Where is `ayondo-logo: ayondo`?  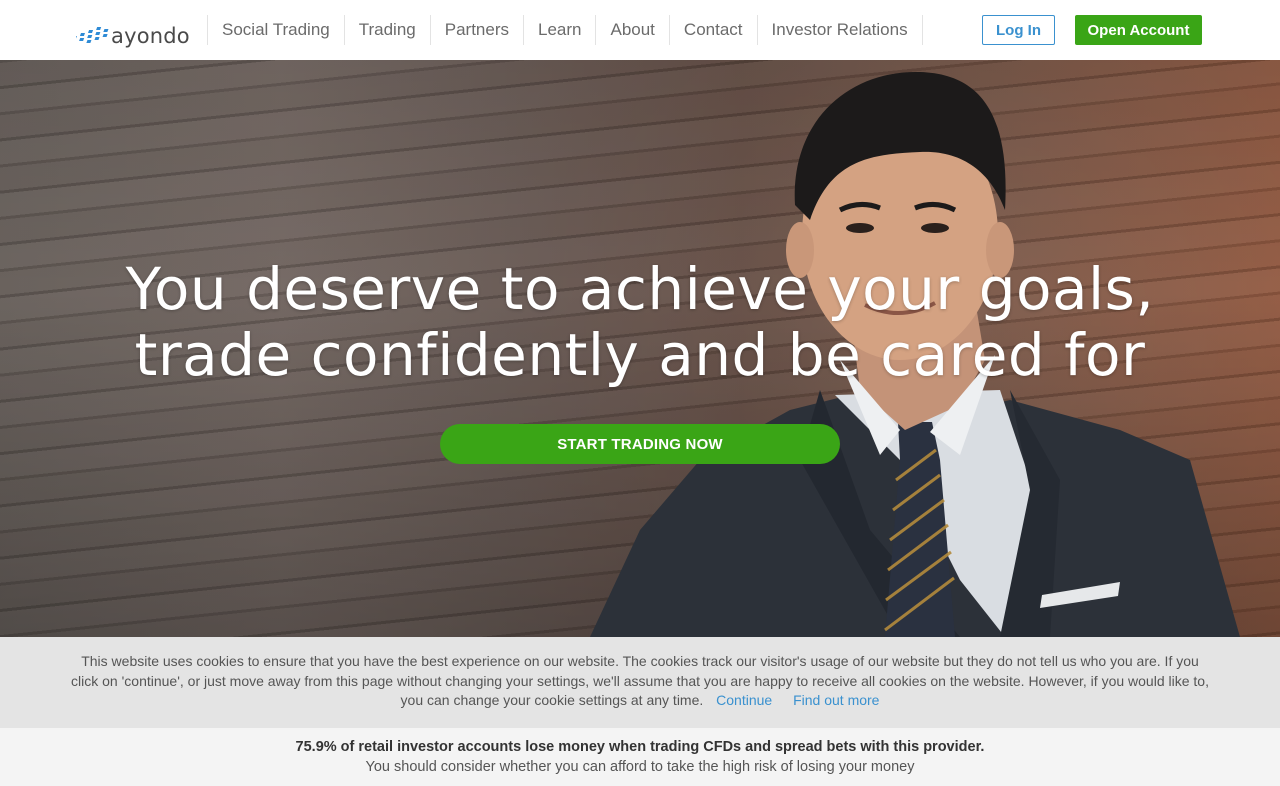
ayondo-logo: ayondo is located at coordinates (133, 31).